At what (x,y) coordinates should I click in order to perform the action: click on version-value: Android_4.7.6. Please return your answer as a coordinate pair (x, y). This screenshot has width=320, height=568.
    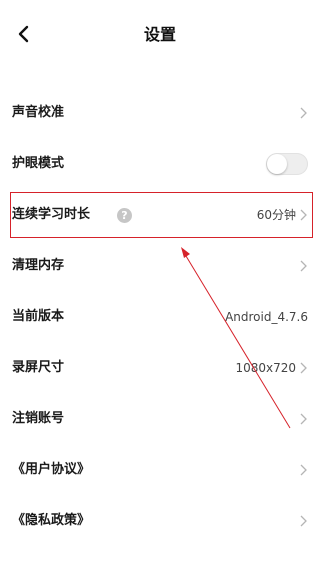
    Looking at the image, I should click on (266, 317).